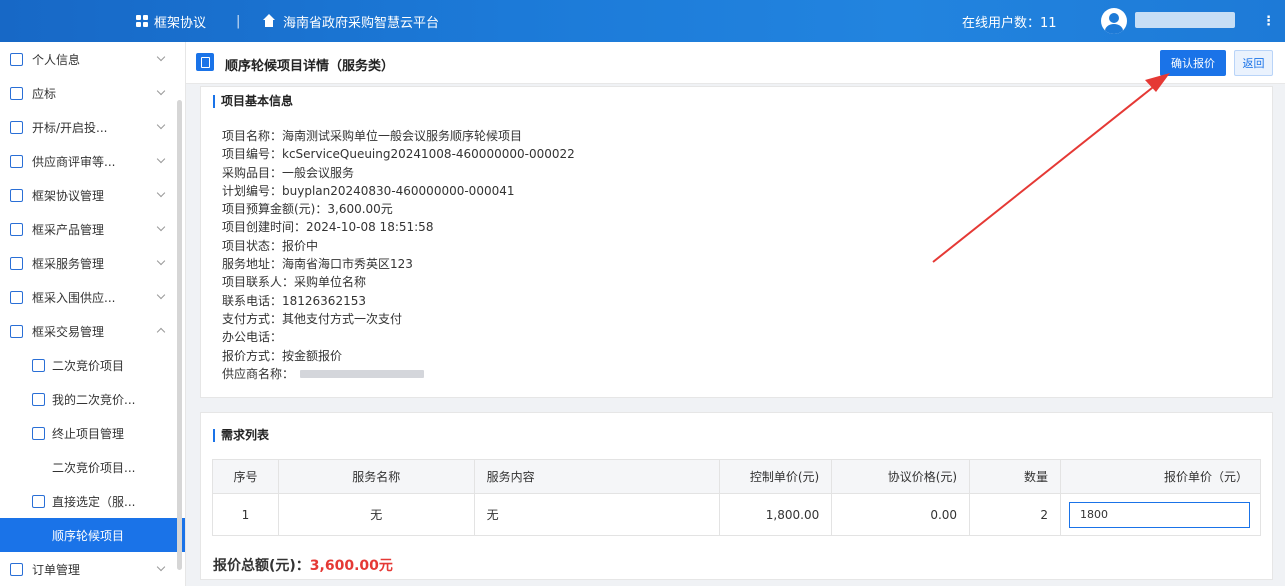 Image resolution: width=1285 pixels, height=586 pixels. Describe the element at coordinates (1015, 514) in the screenshot. I see `cell-quantity: 2` at that location.